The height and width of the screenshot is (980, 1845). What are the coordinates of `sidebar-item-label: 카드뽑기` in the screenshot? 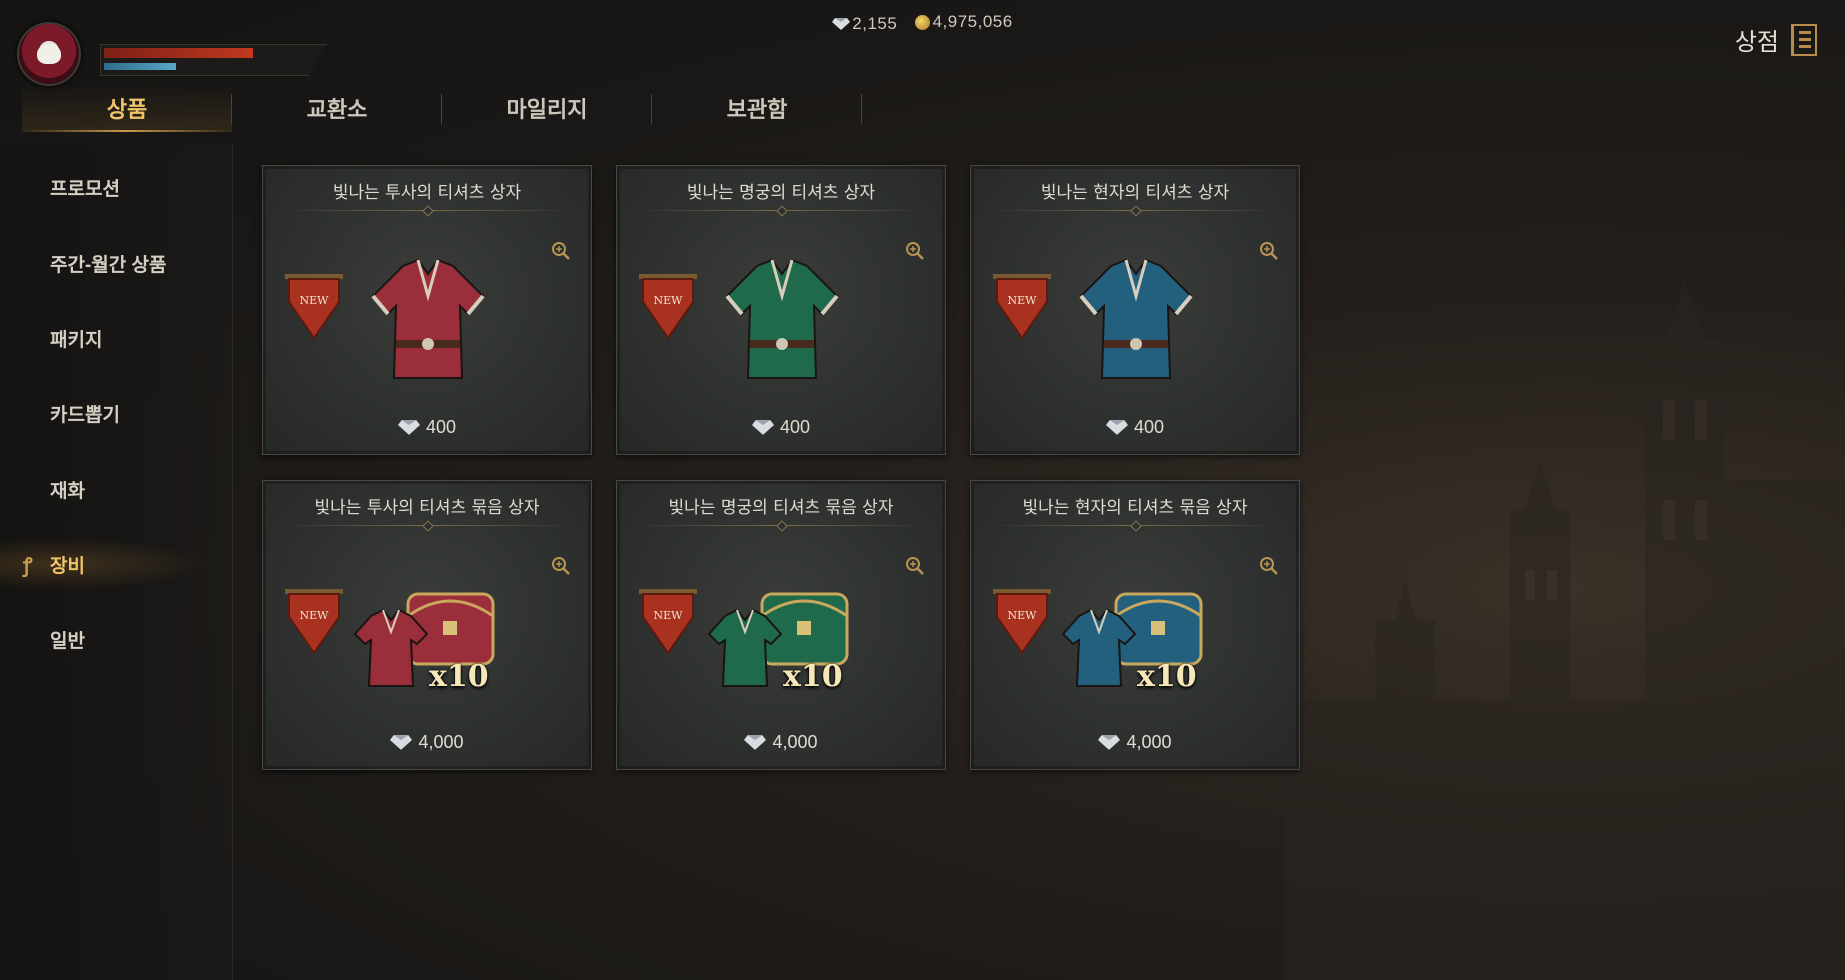 It's located at (85, 415).